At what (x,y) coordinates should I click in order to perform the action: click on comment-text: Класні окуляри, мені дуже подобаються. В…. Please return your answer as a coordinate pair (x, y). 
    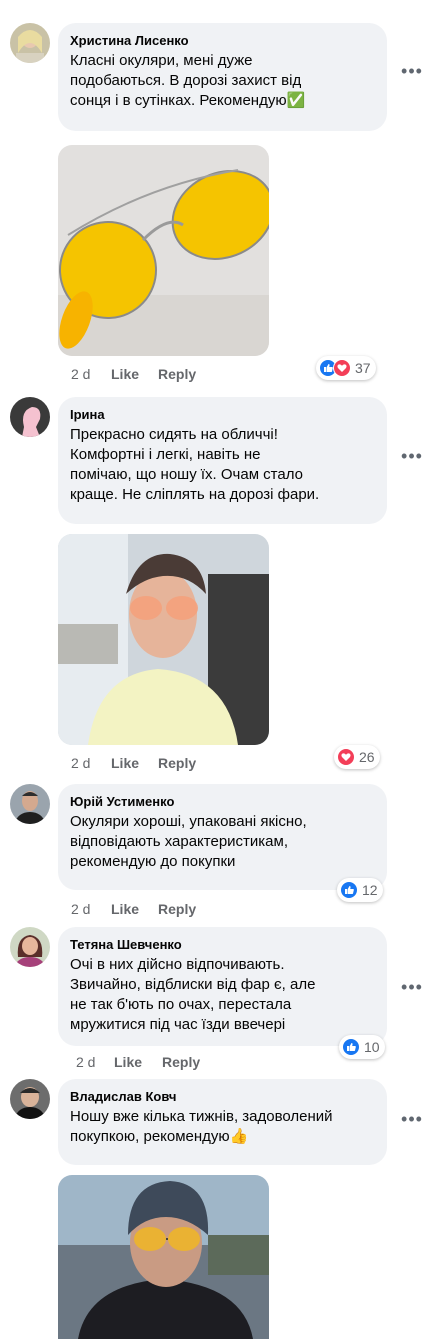
    Looking at the image, I should click on (188, 80).